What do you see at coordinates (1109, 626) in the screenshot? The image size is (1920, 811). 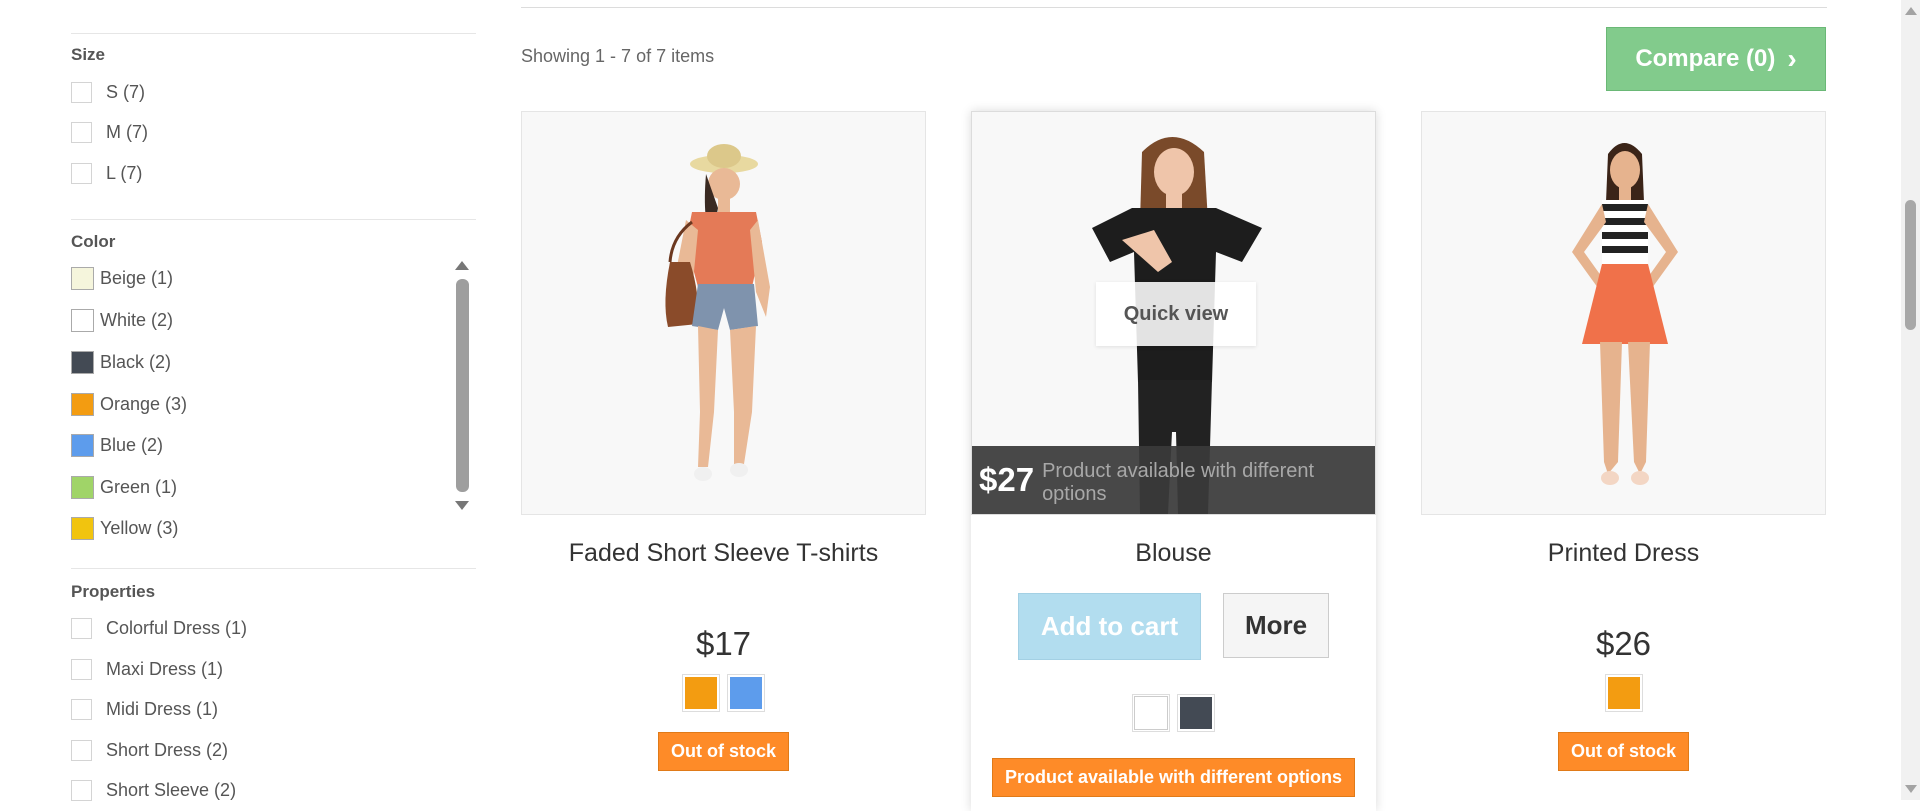 I see `add-to-cart-button: Add to cart` at bounding box center [1109, 626].